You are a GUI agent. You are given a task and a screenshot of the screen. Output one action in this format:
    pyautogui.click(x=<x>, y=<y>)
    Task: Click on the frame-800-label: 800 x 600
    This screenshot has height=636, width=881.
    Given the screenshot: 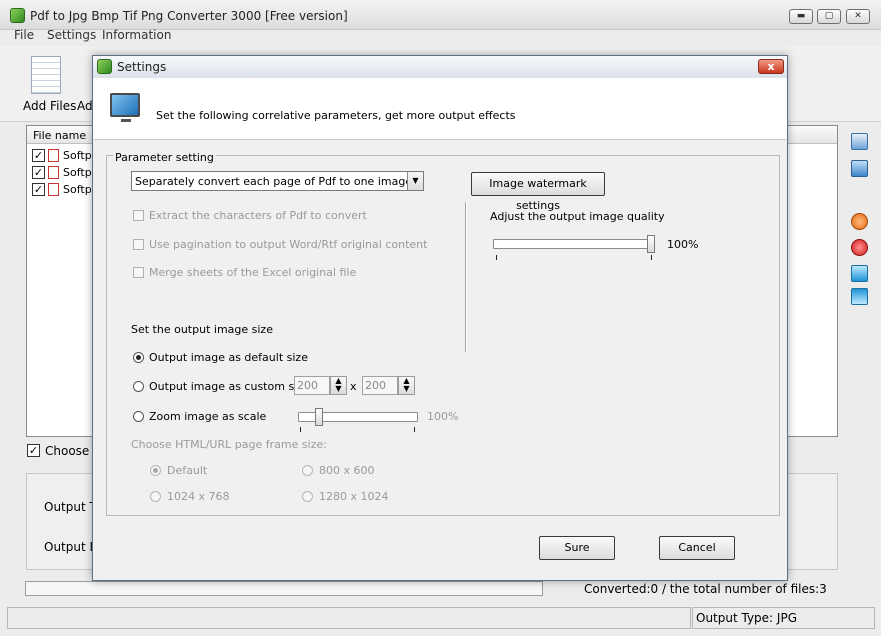 What is the action you would take?
    pyautogui.click(x=347, y=470)
    